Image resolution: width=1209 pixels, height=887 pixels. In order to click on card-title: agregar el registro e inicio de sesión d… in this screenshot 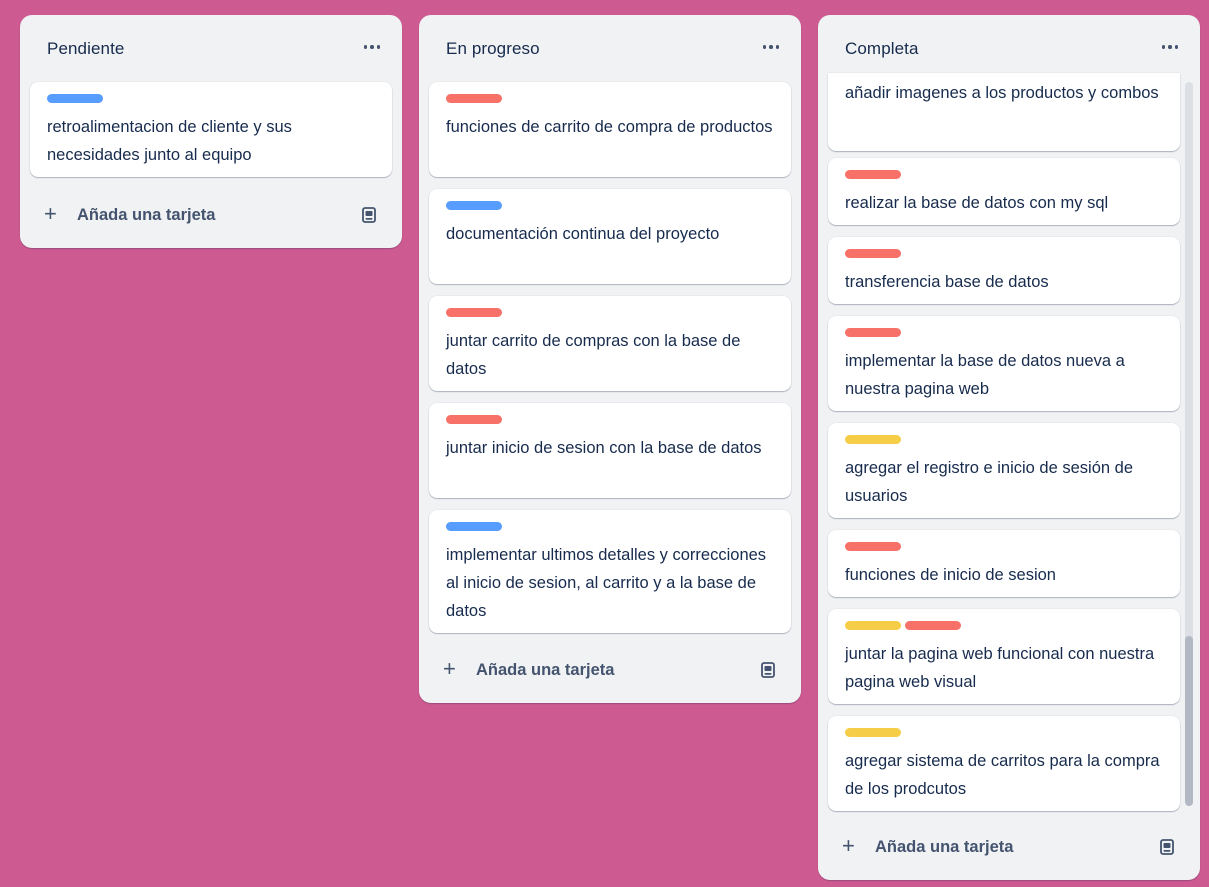, I will do `click(989, 482)`.